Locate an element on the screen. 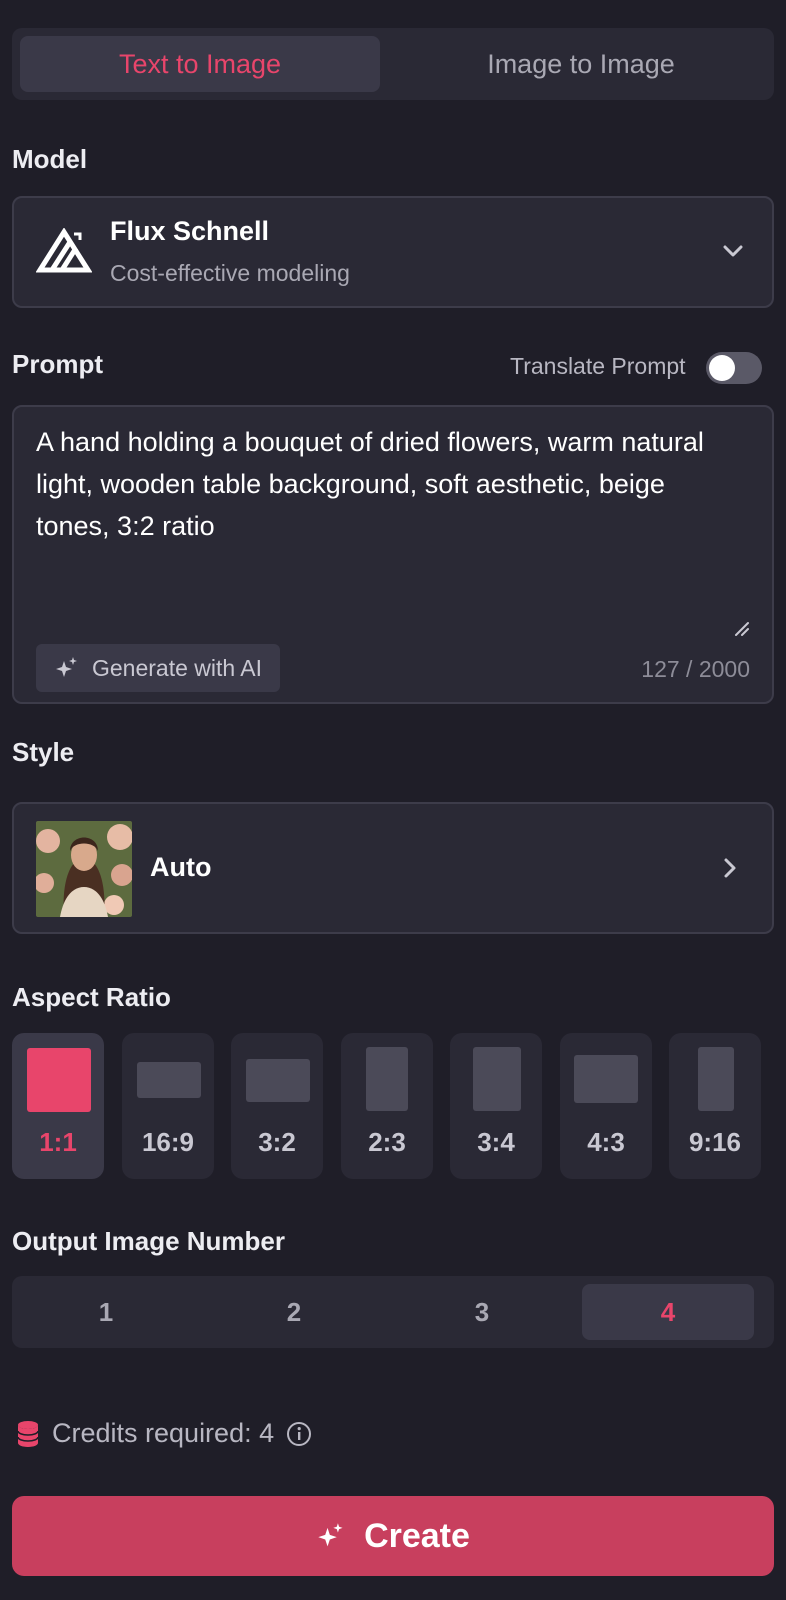 Image resolution: width=786 pixels, height=1600 pixels. create-button: Create is located at coordinates (393, 1536).